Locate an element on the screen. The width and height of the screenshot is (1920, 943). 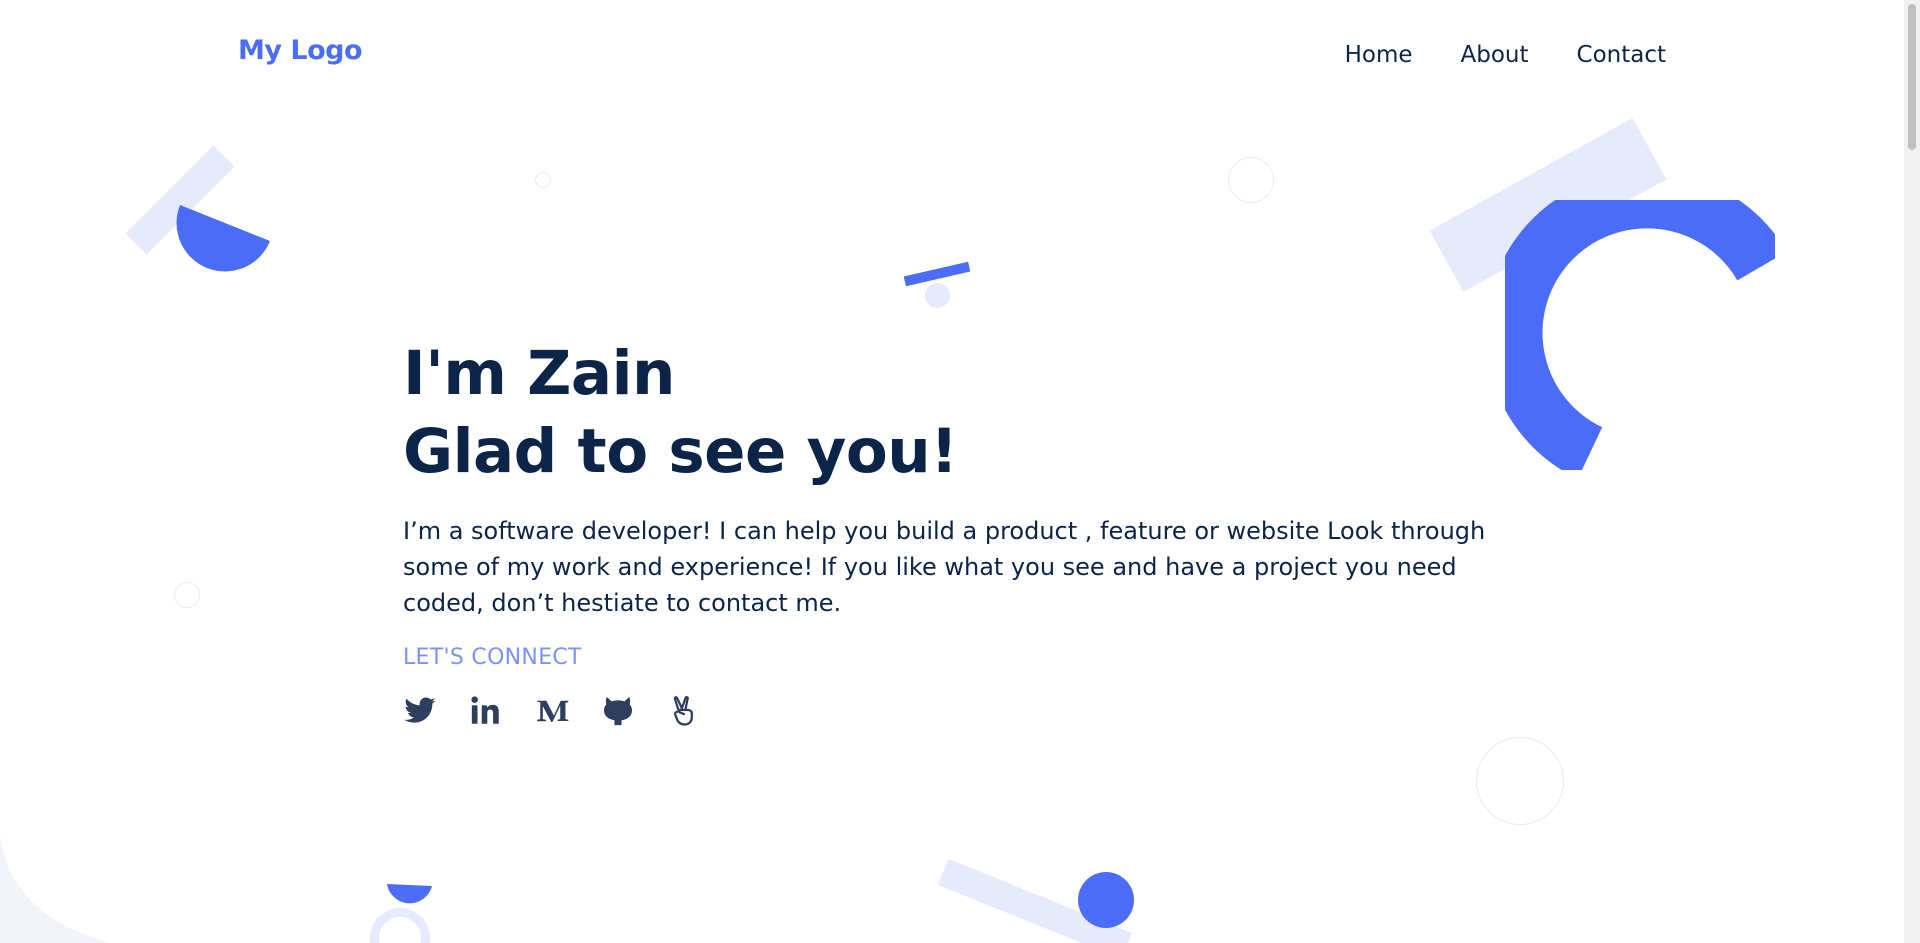
scrollbar-thumb is located at coordinates (1912, 77).